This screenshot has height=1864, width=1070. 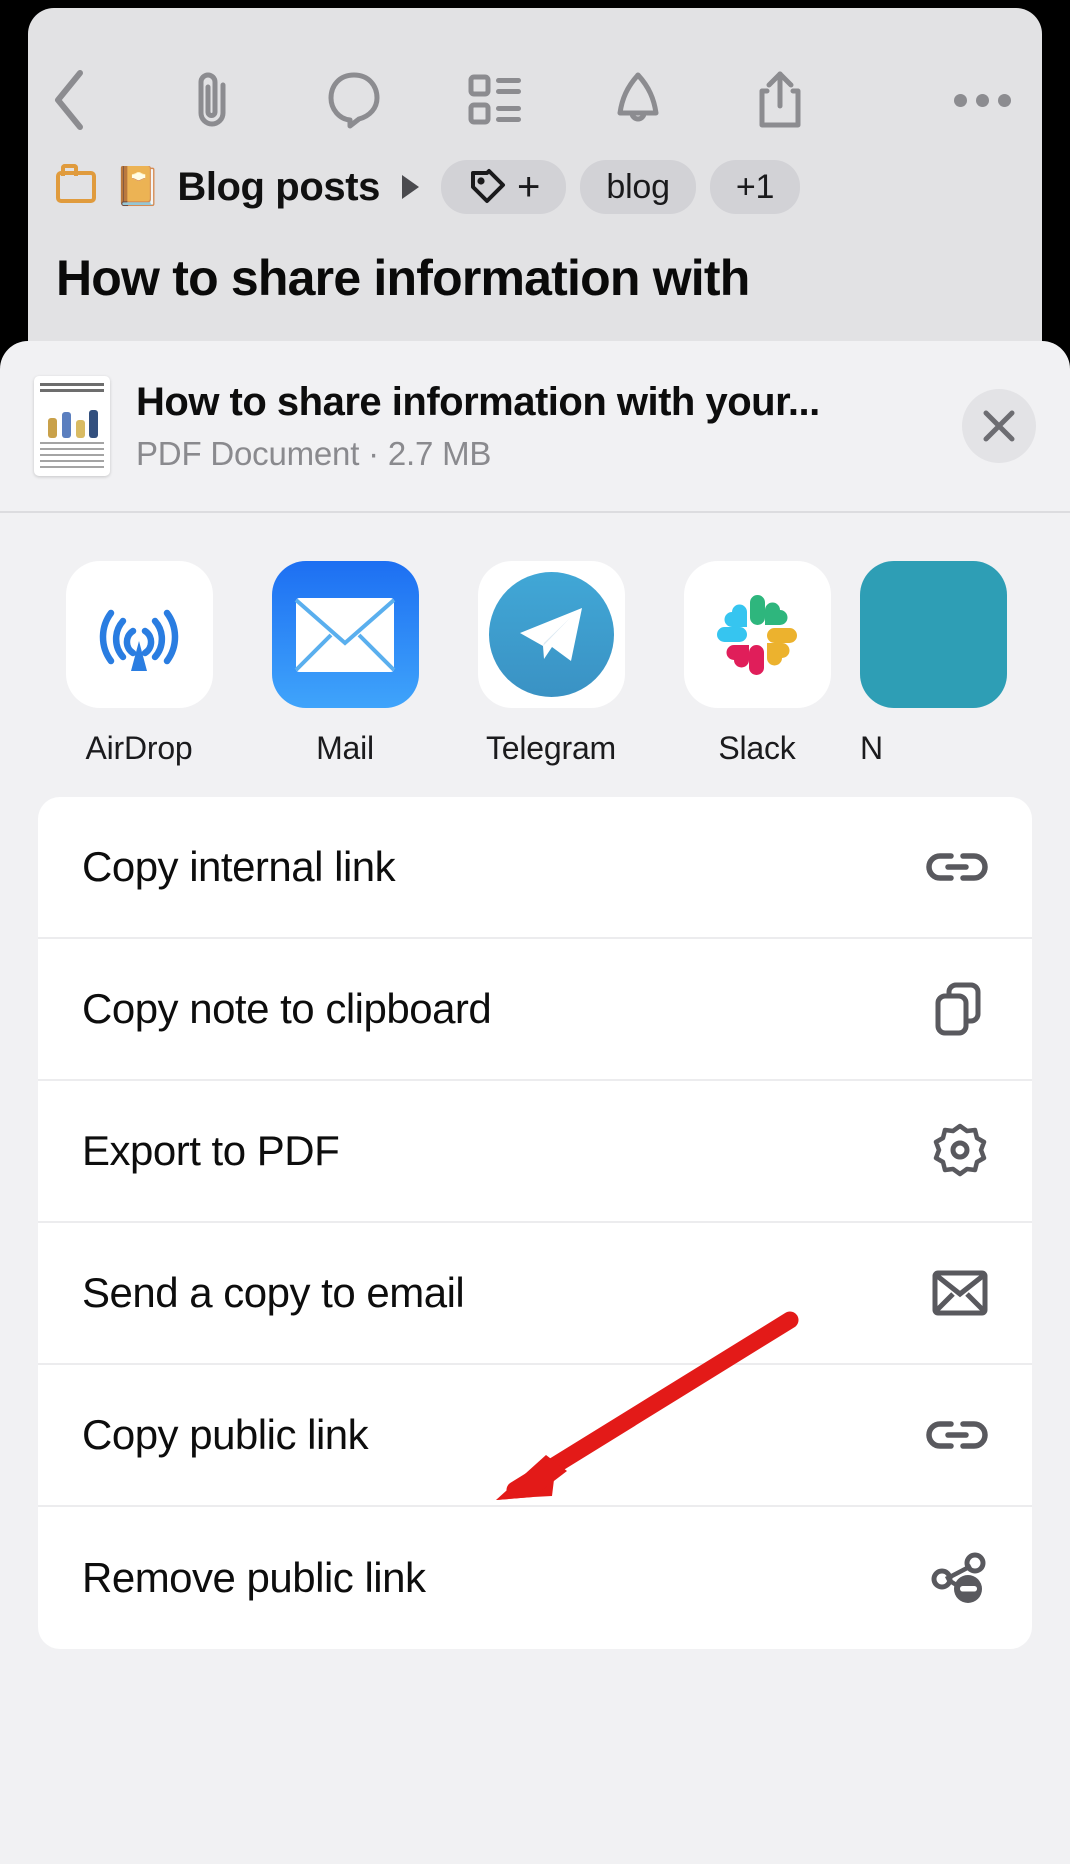 I want to click on app-share-row: AirDrop Mail Telegram Slack N, so click(x=535, y=639).